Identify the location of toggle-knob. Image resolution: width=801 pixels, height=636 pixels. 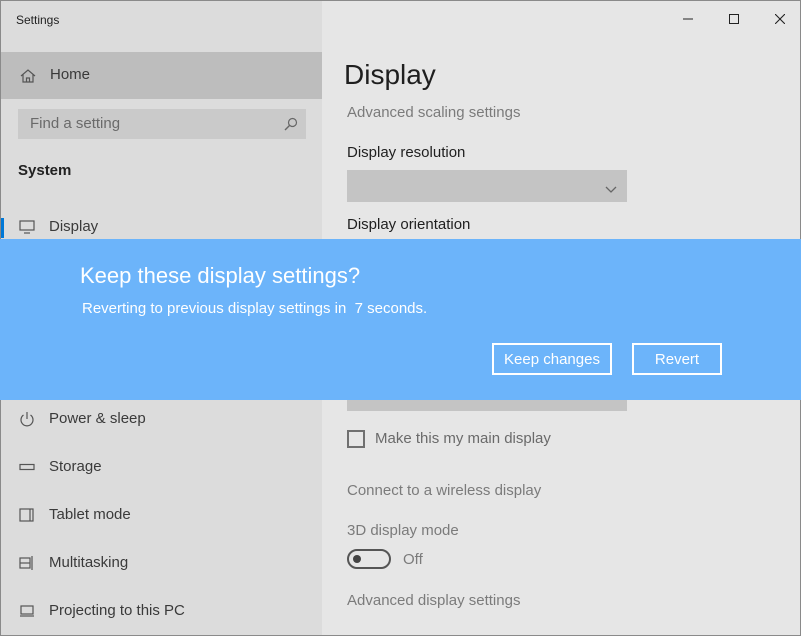
(357, 559).